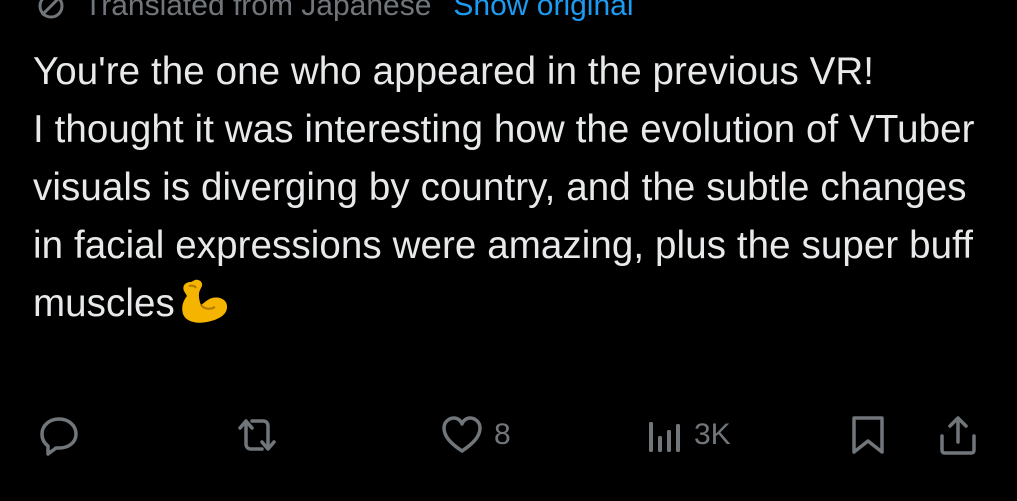  I want to click on reply-icon, so click(59, 435).